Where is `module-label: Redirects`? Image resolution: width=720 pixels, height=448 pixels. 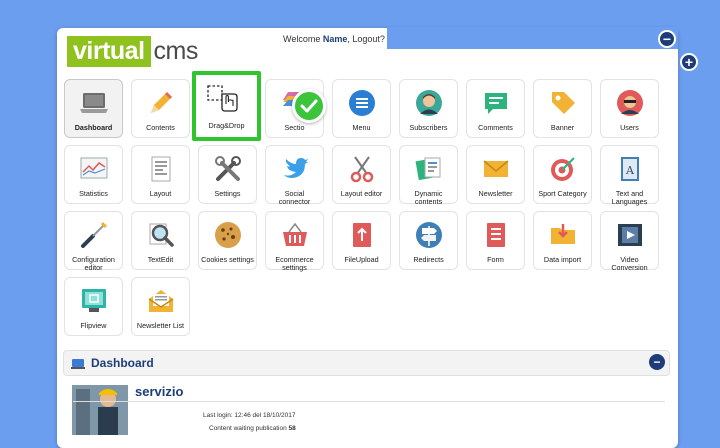 module-label: Redirects is located at coordinates (428, 259).